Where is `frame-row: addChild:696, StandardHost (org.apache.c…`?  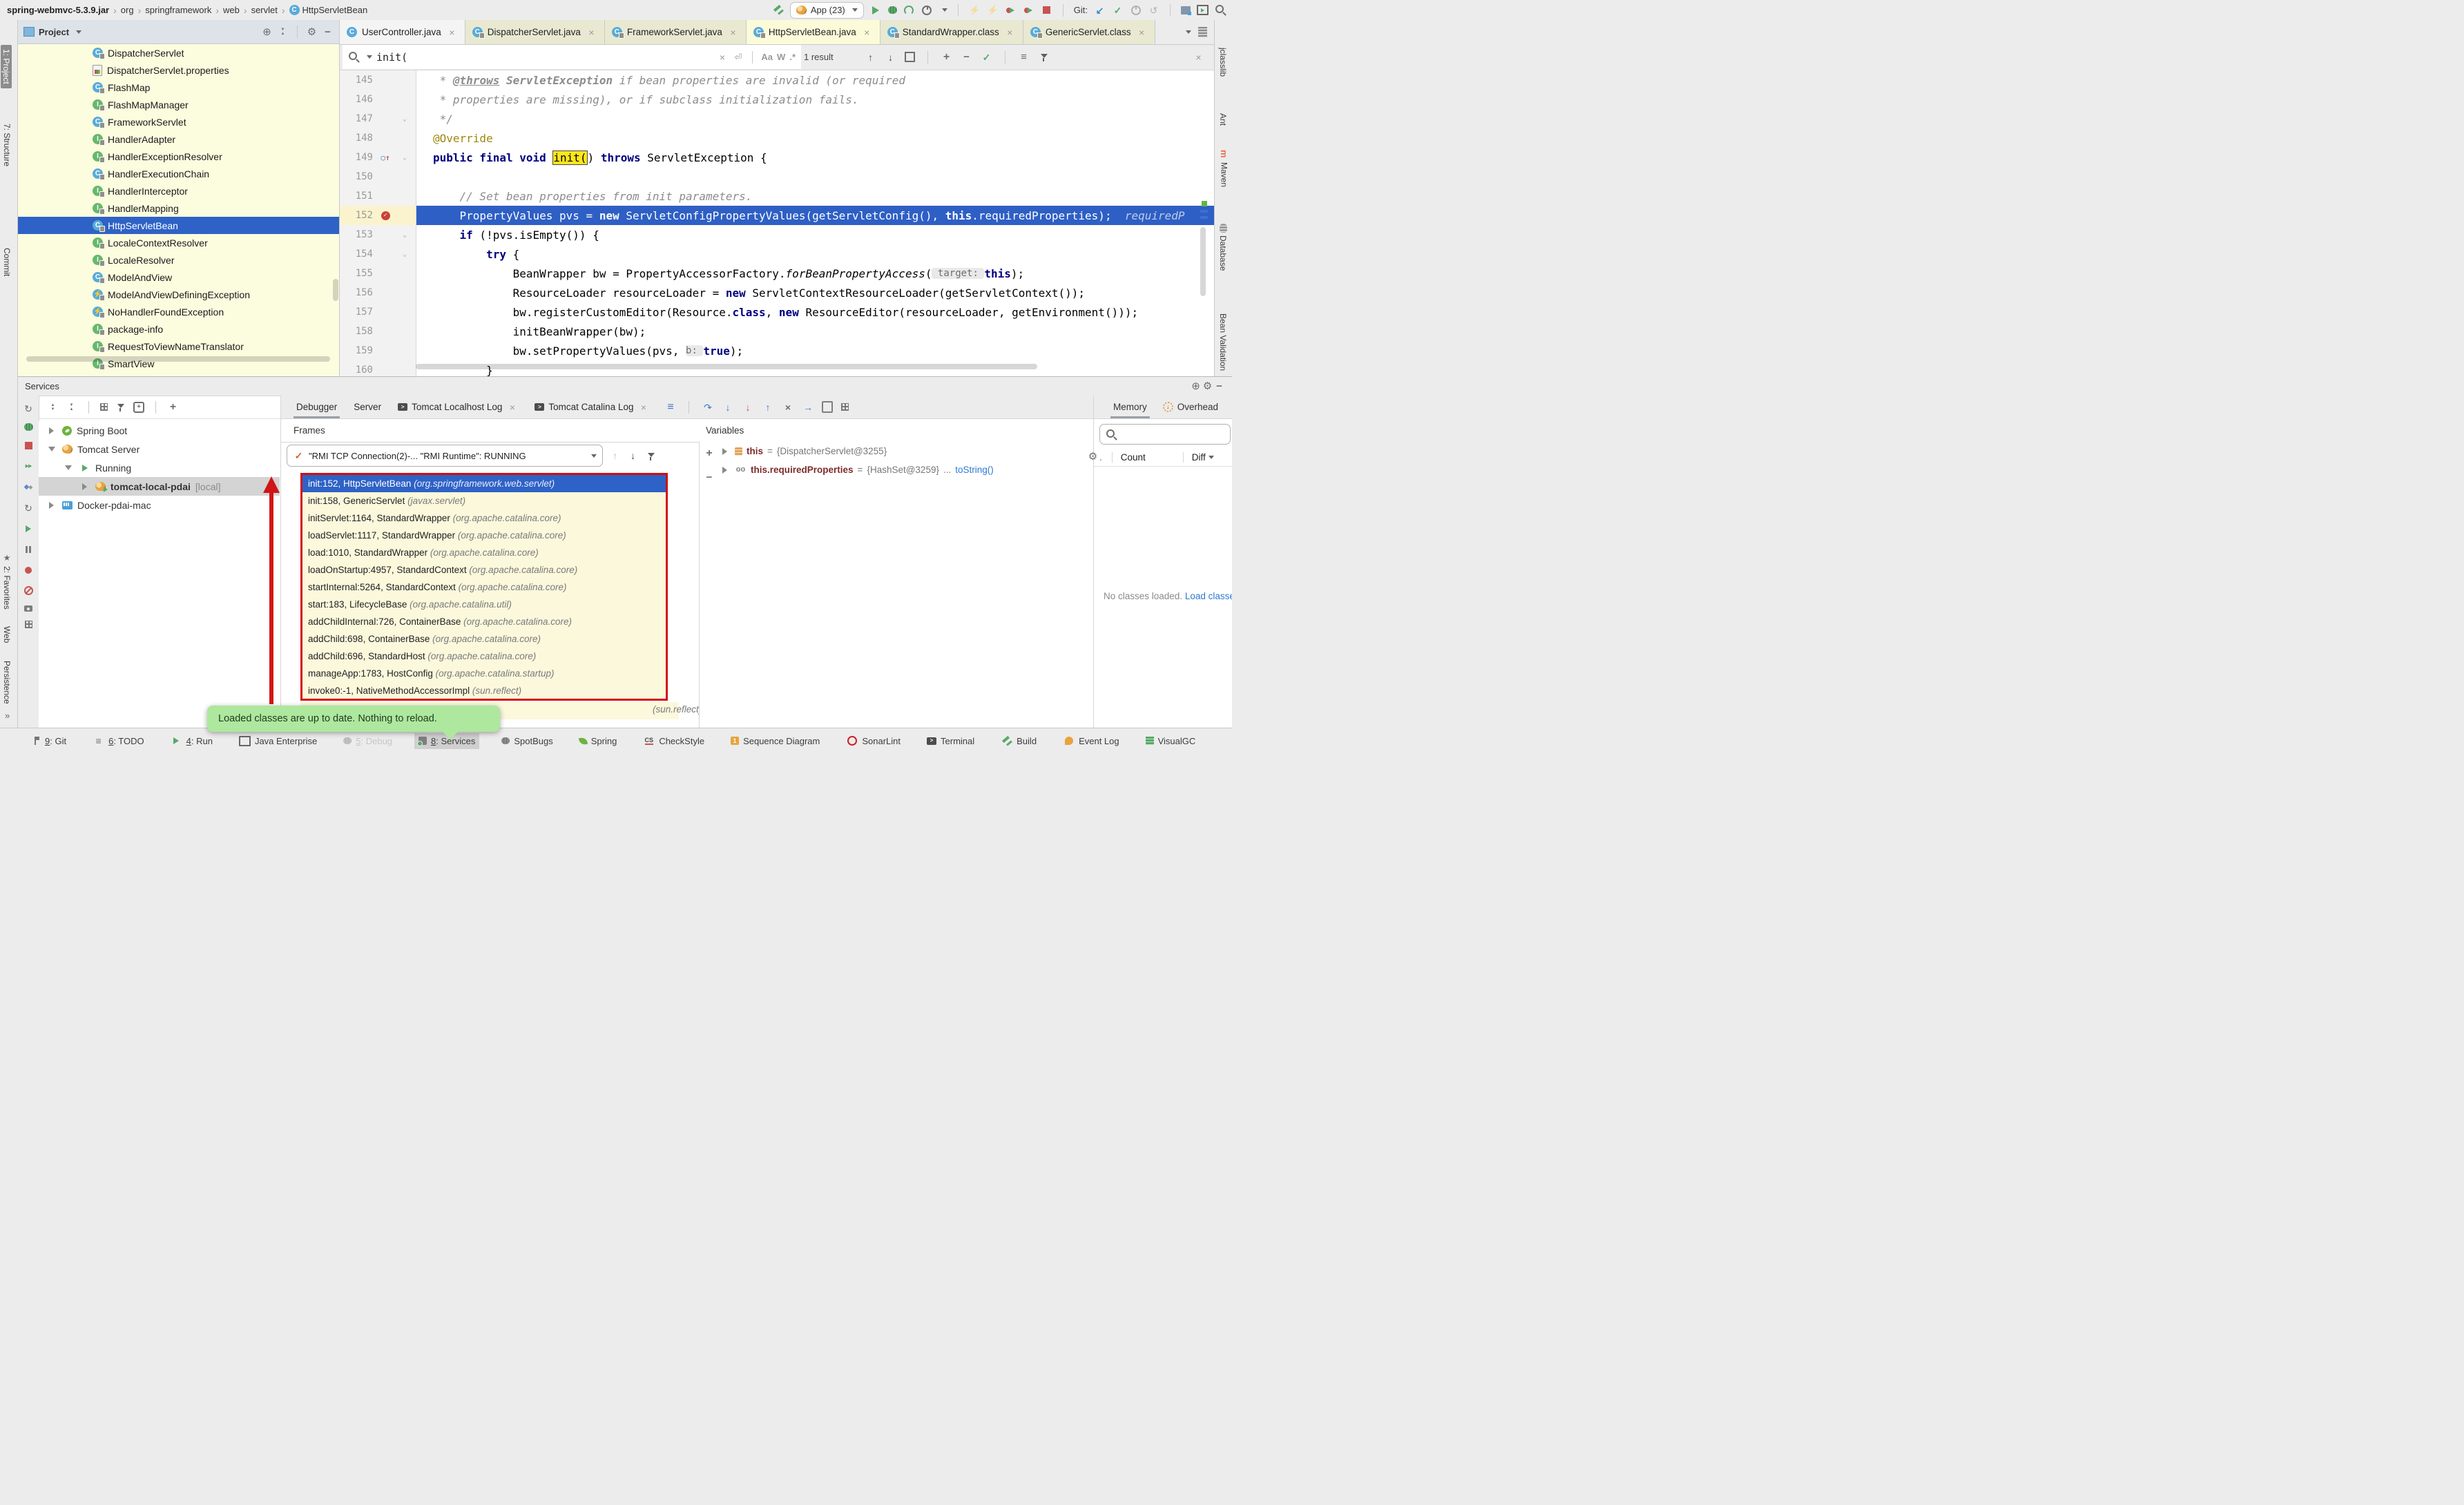
frame-row: addChild:696, StandardHost (org.apache.c… is located at coordinates (484, 656).